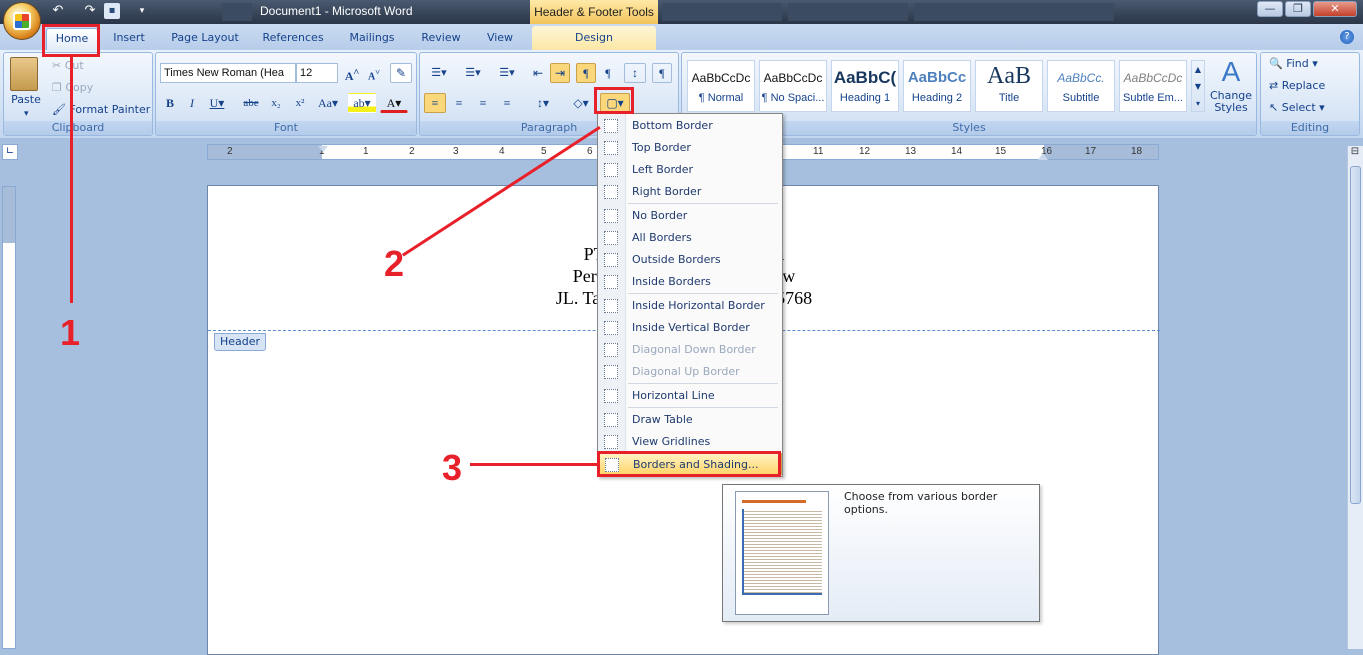  Describe the element at coordinates (456, 151) in the screenshot. I see `ruler-tick: 3` at that location.